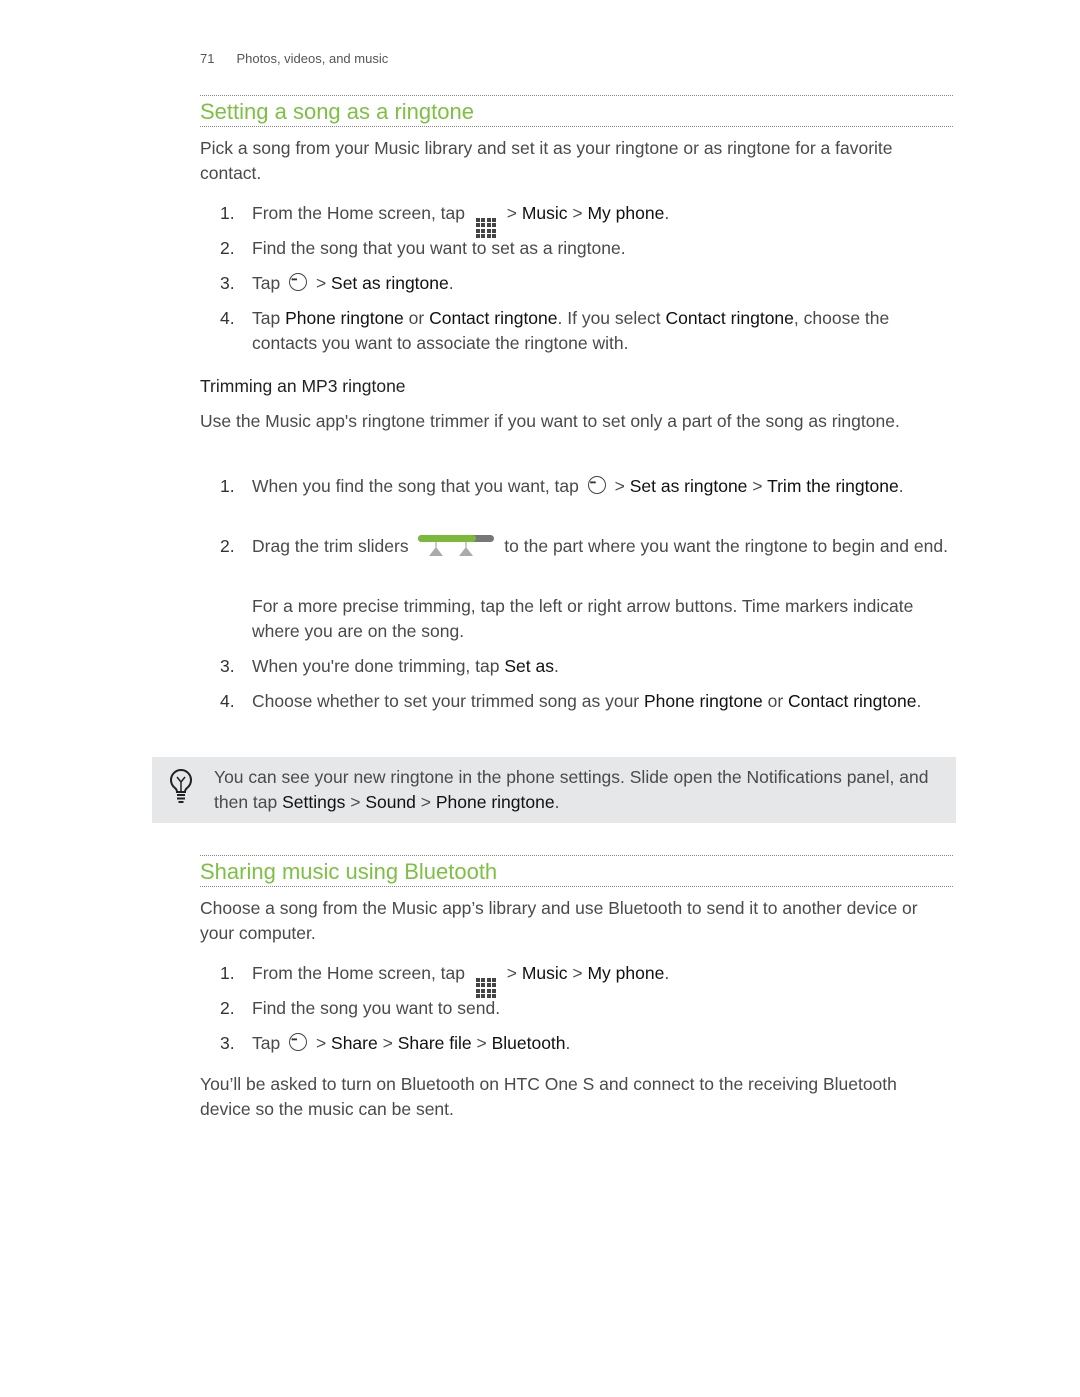 The image size is (1080, 1397). Describe the element at coordinates (390, 283) in the screenshot. I see `ui-term: Set as ringtone` at that location.